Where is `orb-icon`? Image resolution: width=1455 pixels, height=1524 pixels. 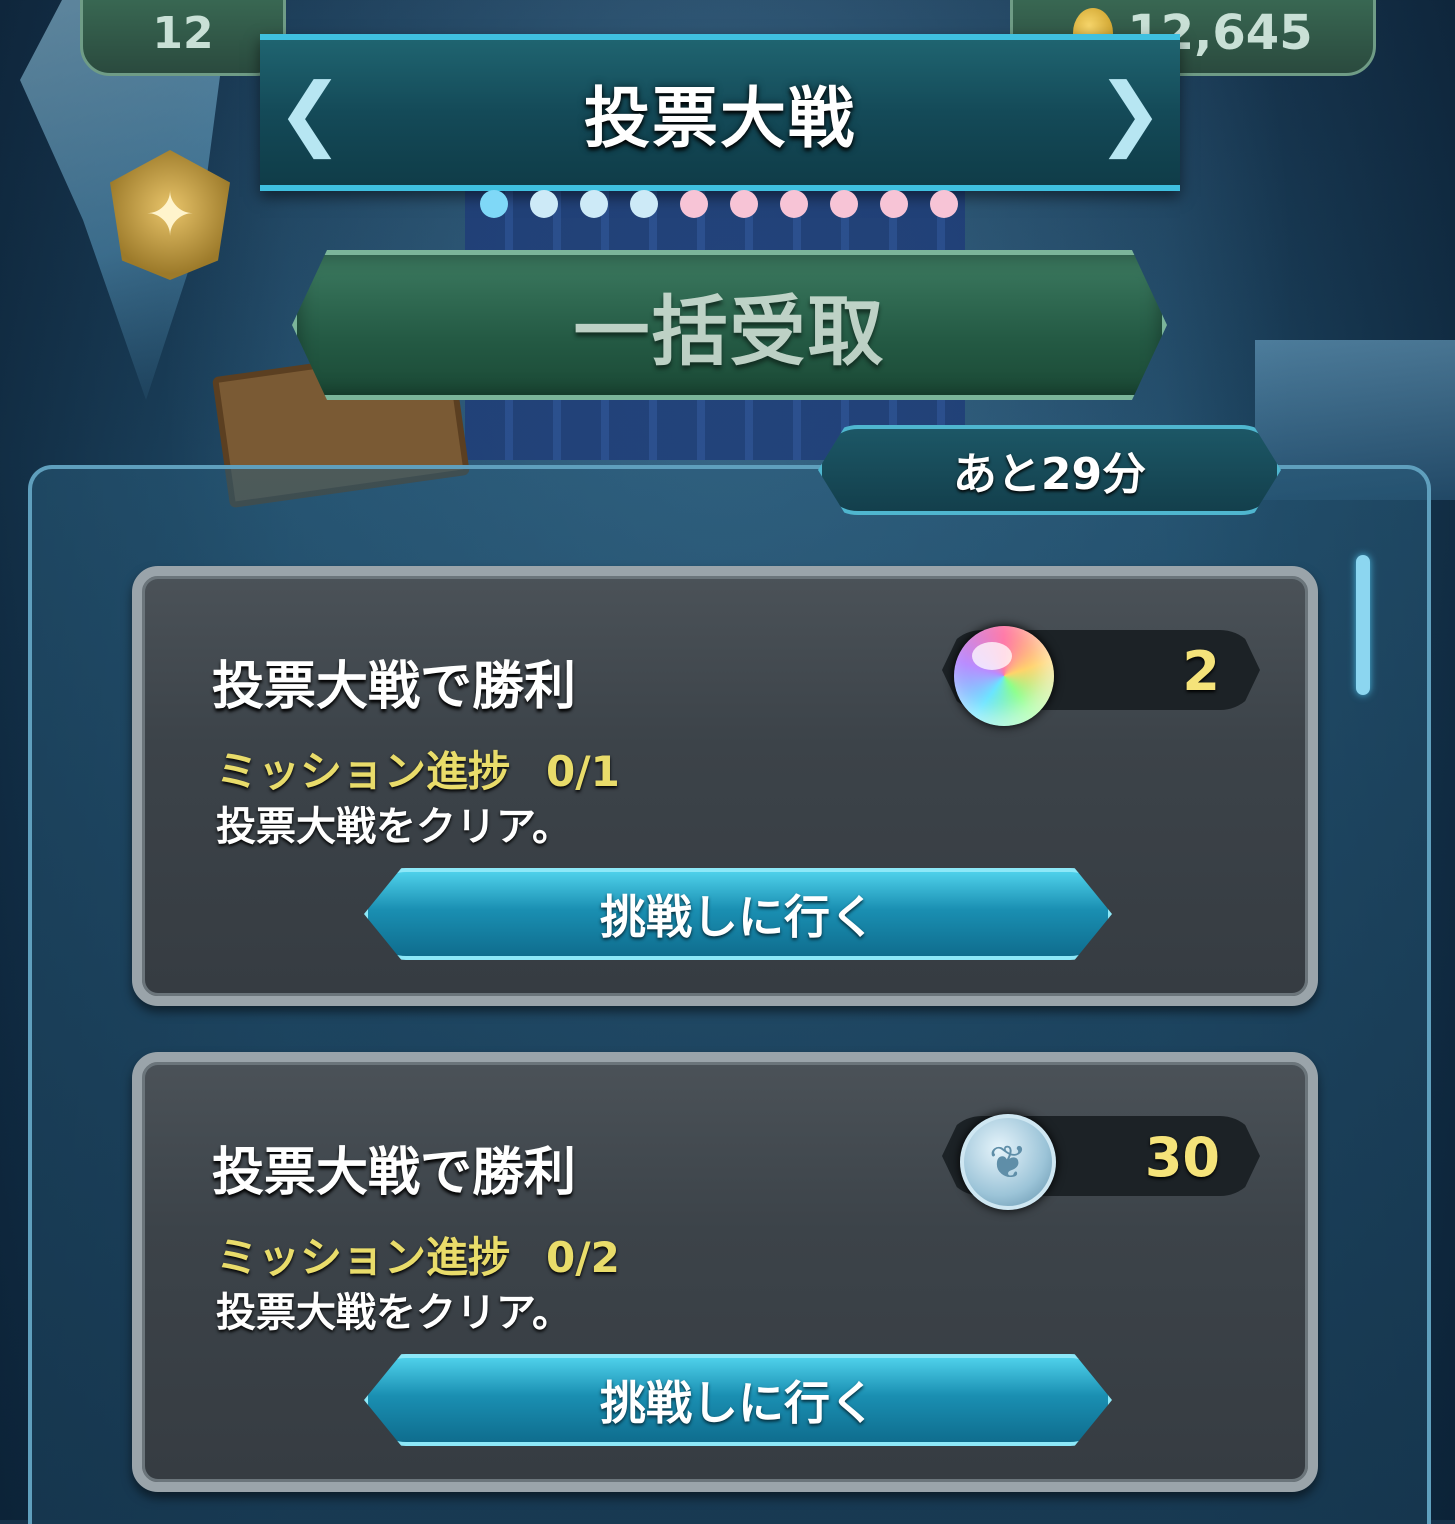
orb-icon is located at coordinates (1004, 676).